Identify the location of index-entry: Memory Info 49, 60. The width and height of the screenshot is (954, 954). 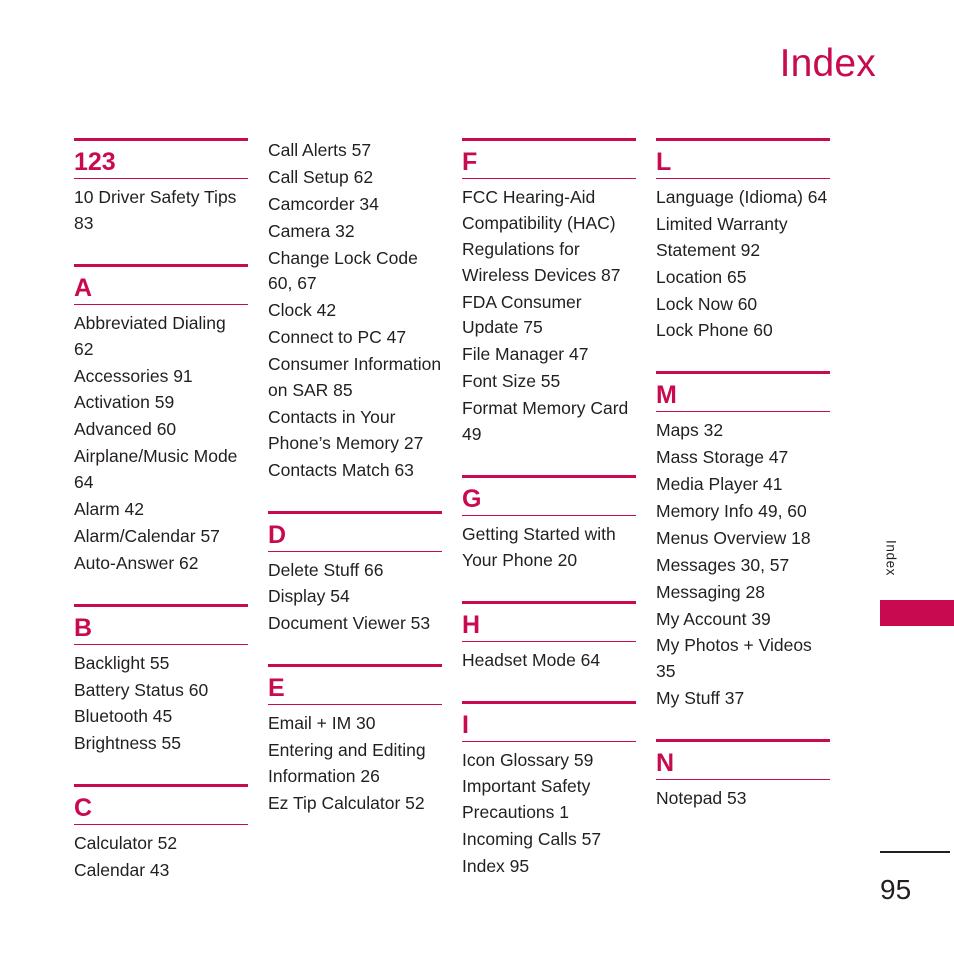
(743, 512).